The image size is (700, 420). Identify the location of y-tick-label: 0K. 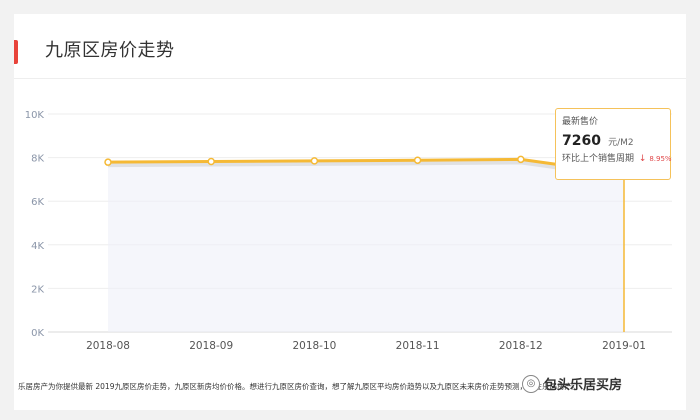
(37, 333).